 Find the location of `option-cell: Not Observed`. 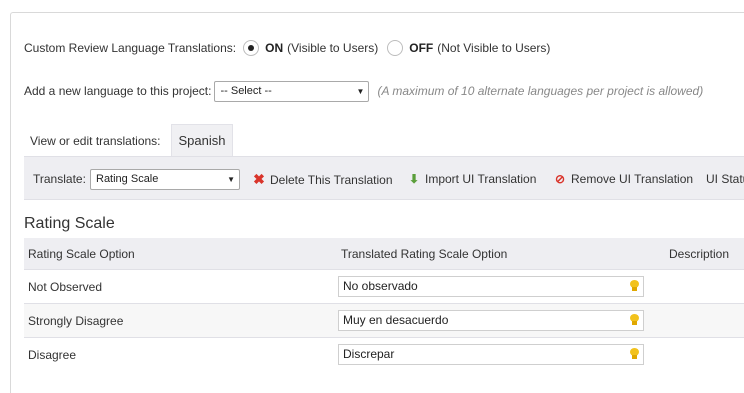

option-cell: Not Observed is located at coordinates (180, 286).